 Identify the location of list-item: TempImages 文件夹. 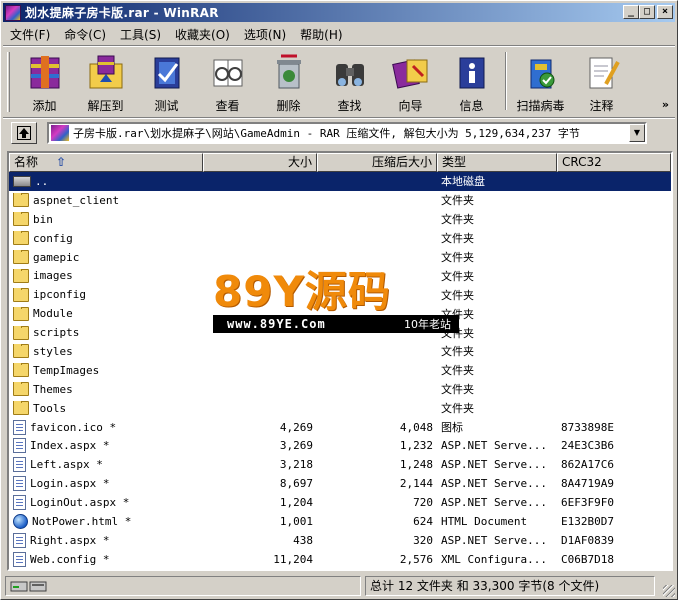
(340, 370).